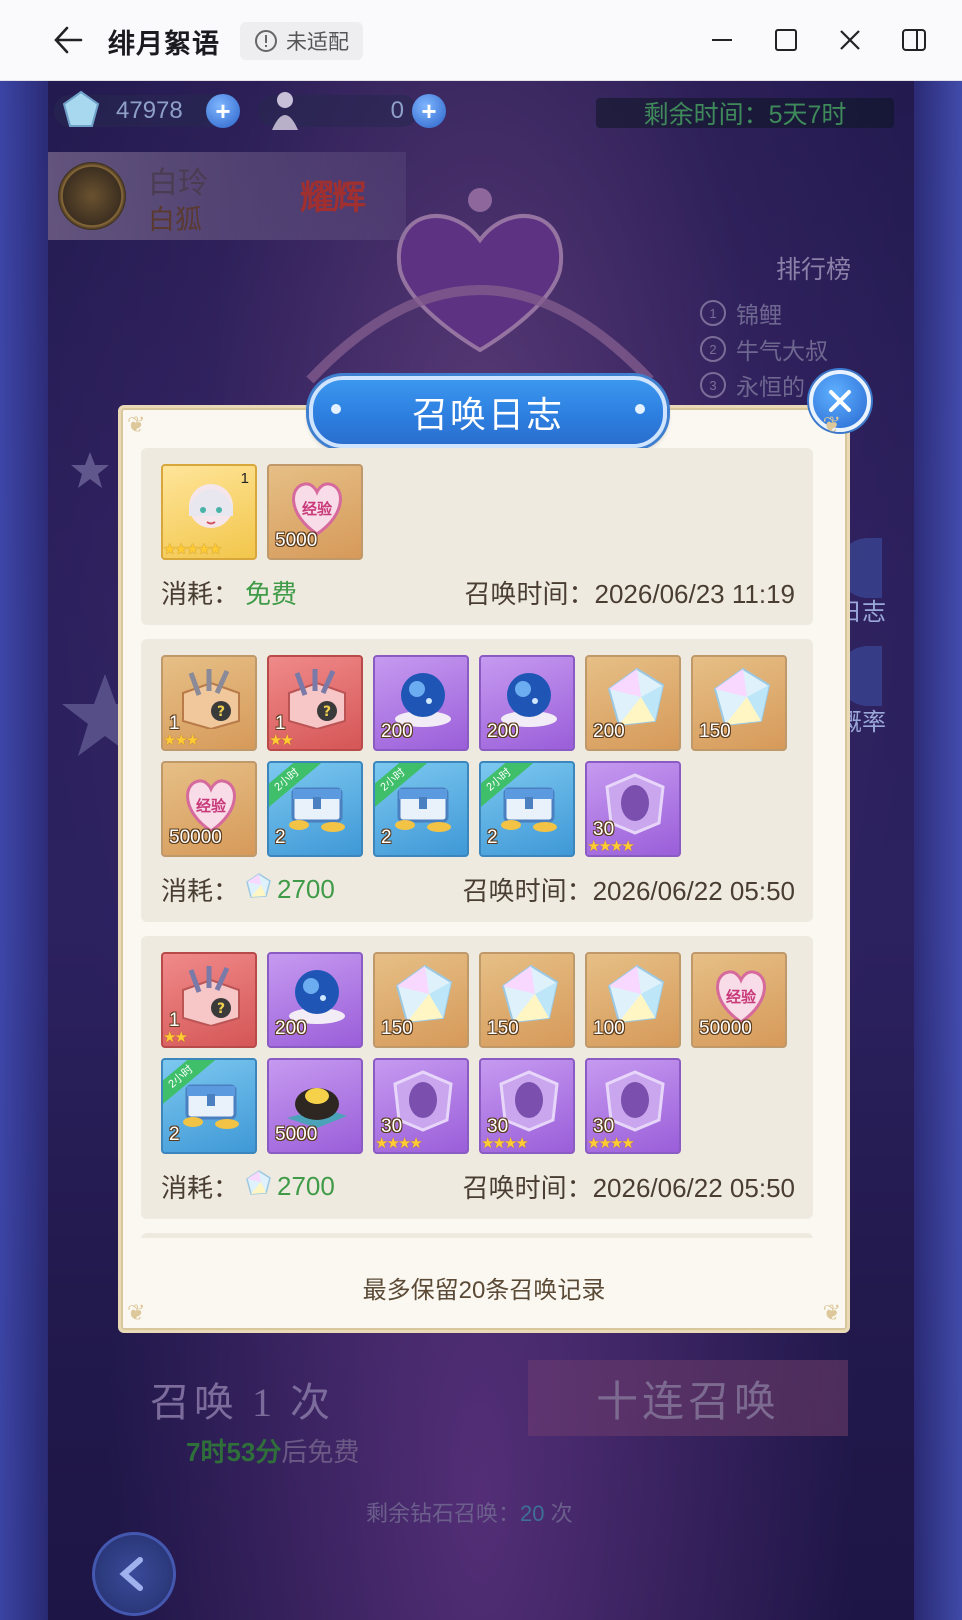  What do you see at coordinates (315, 1106) in the screenshot?
I see `reward-item: 5000` at bounding box center [315, 1106].